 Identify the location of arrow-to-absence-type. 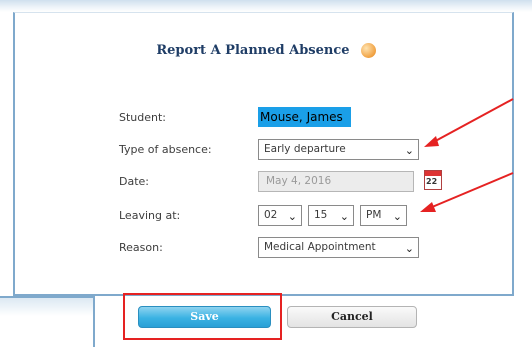
(469, 122).